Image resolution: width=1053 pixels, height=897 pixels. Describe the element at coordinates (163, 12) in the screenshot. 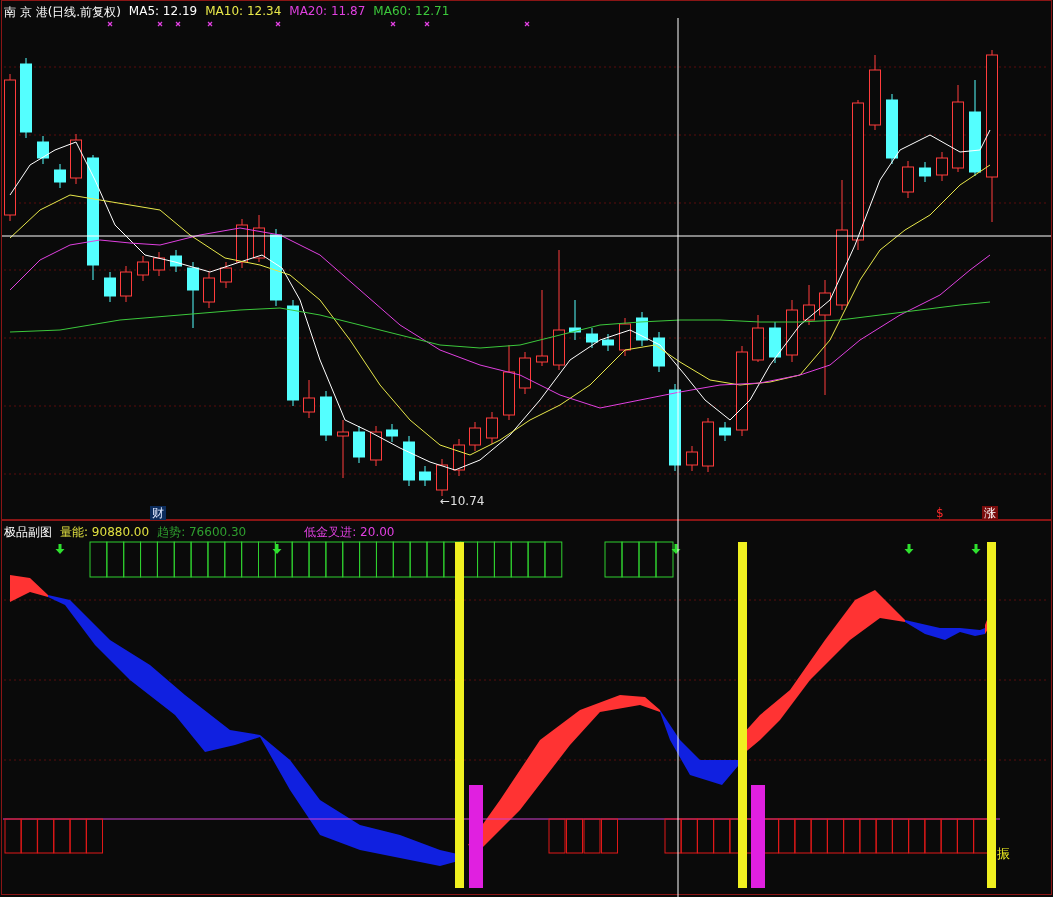

I see `indicator-value: MA5: 12.19` at that location.